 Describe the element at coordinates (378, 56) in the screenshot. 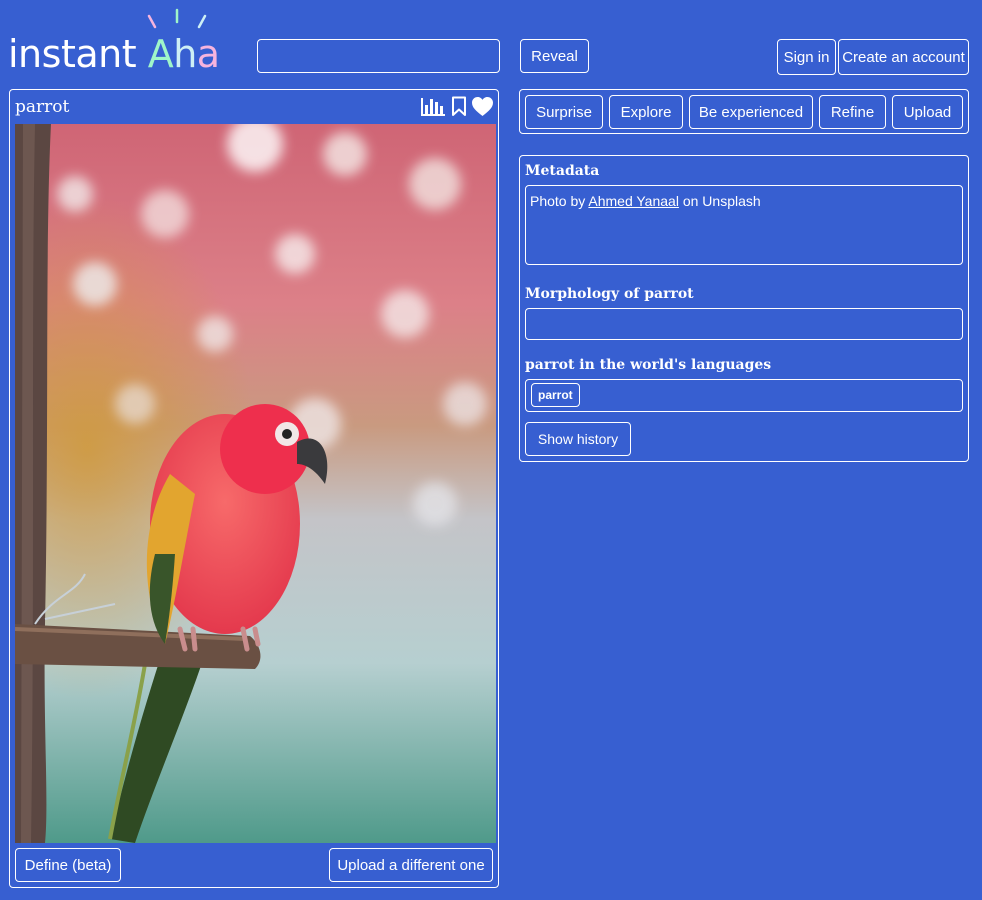

I see `search-input` at that location.